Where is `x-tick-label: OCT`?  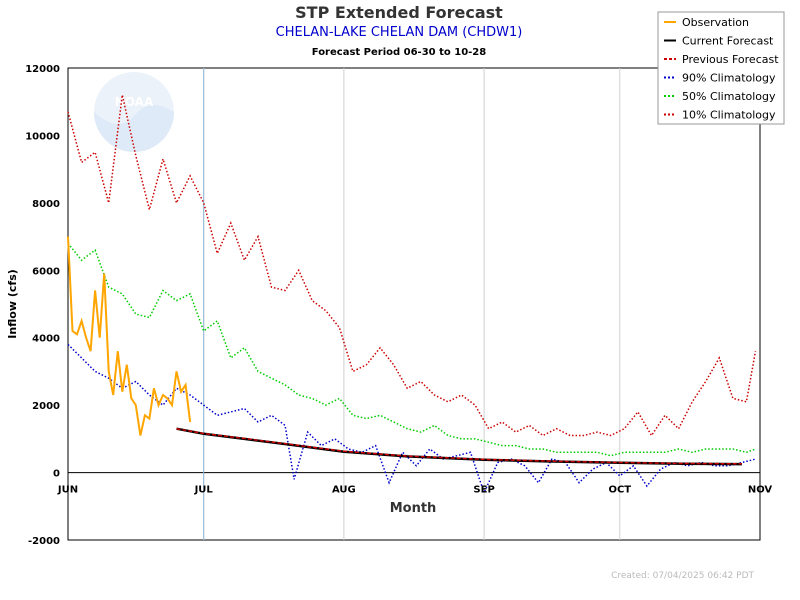
x-tick-label: OCT is located at coordinates (619, 490).